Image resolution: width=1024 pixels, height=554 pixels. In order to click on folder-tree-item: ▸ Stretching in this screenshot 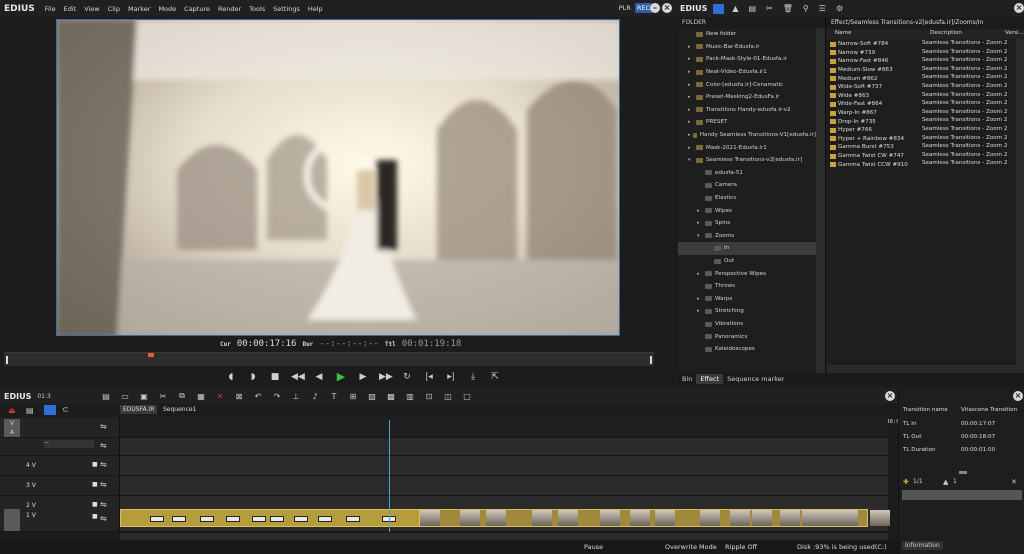, I will do `click(747, 311)`.